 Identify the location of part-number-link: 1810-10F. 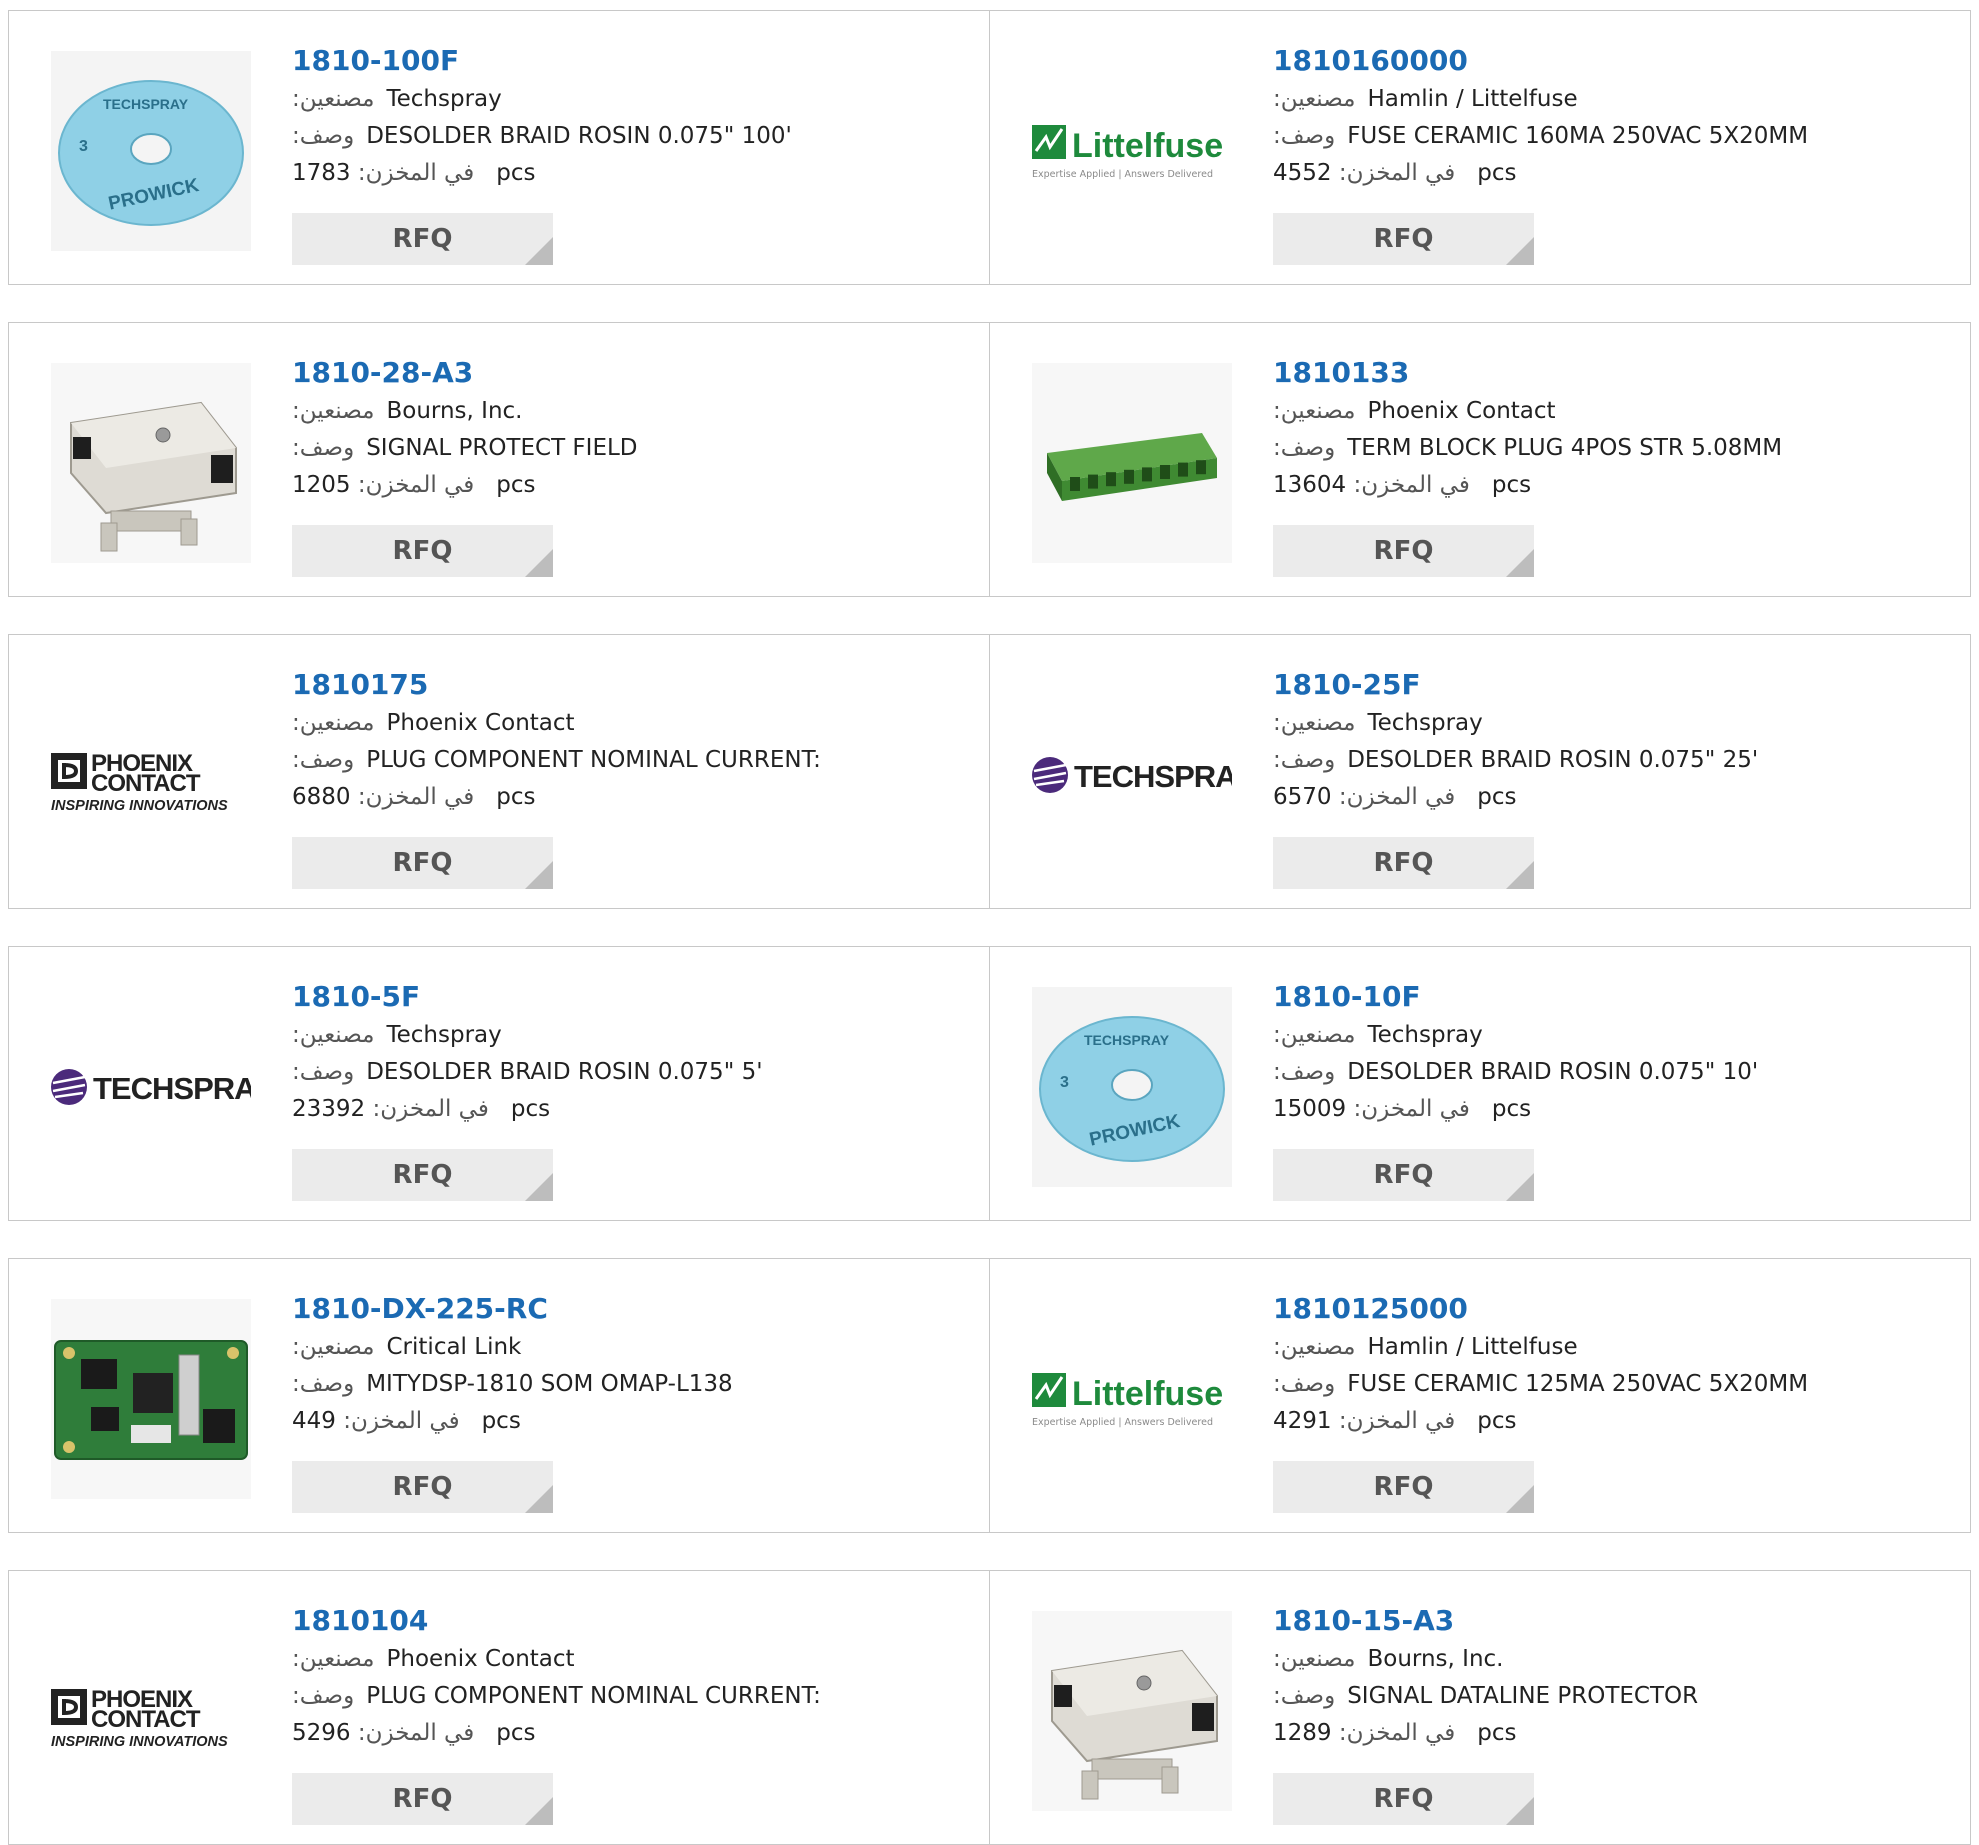
(1613, 997).